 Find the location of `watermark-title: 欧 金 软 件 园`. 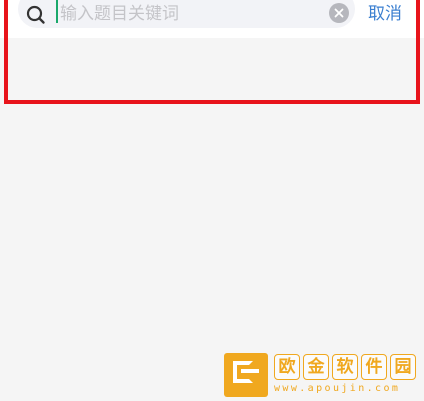

watermark-title: 欧 金 软 件 园 is located at coordinates (345, 367).